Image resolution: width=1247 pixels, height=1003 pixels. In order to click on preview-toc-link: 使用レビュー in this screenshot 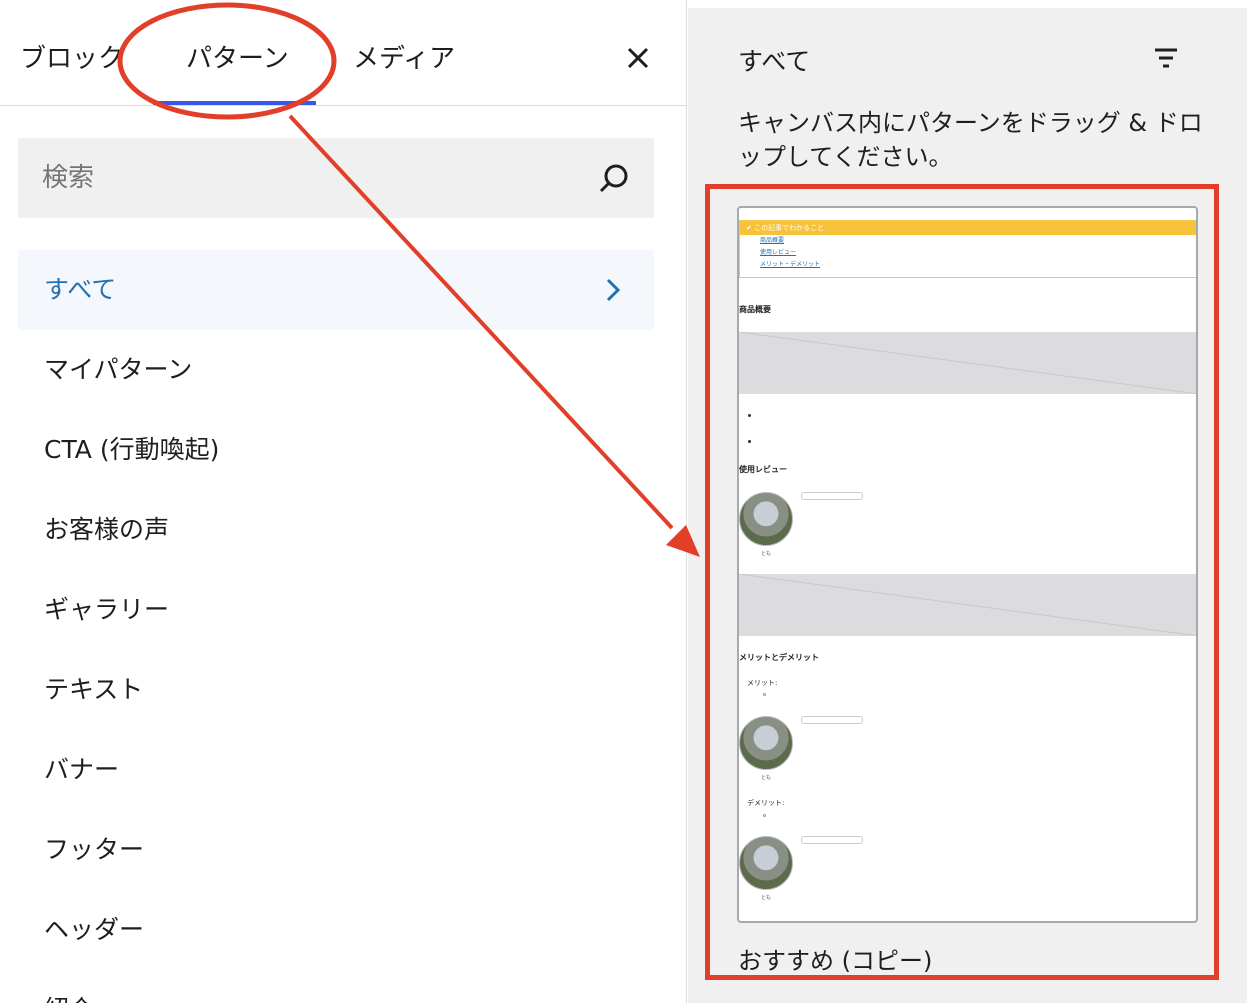, I will do `click(778, 252)`.